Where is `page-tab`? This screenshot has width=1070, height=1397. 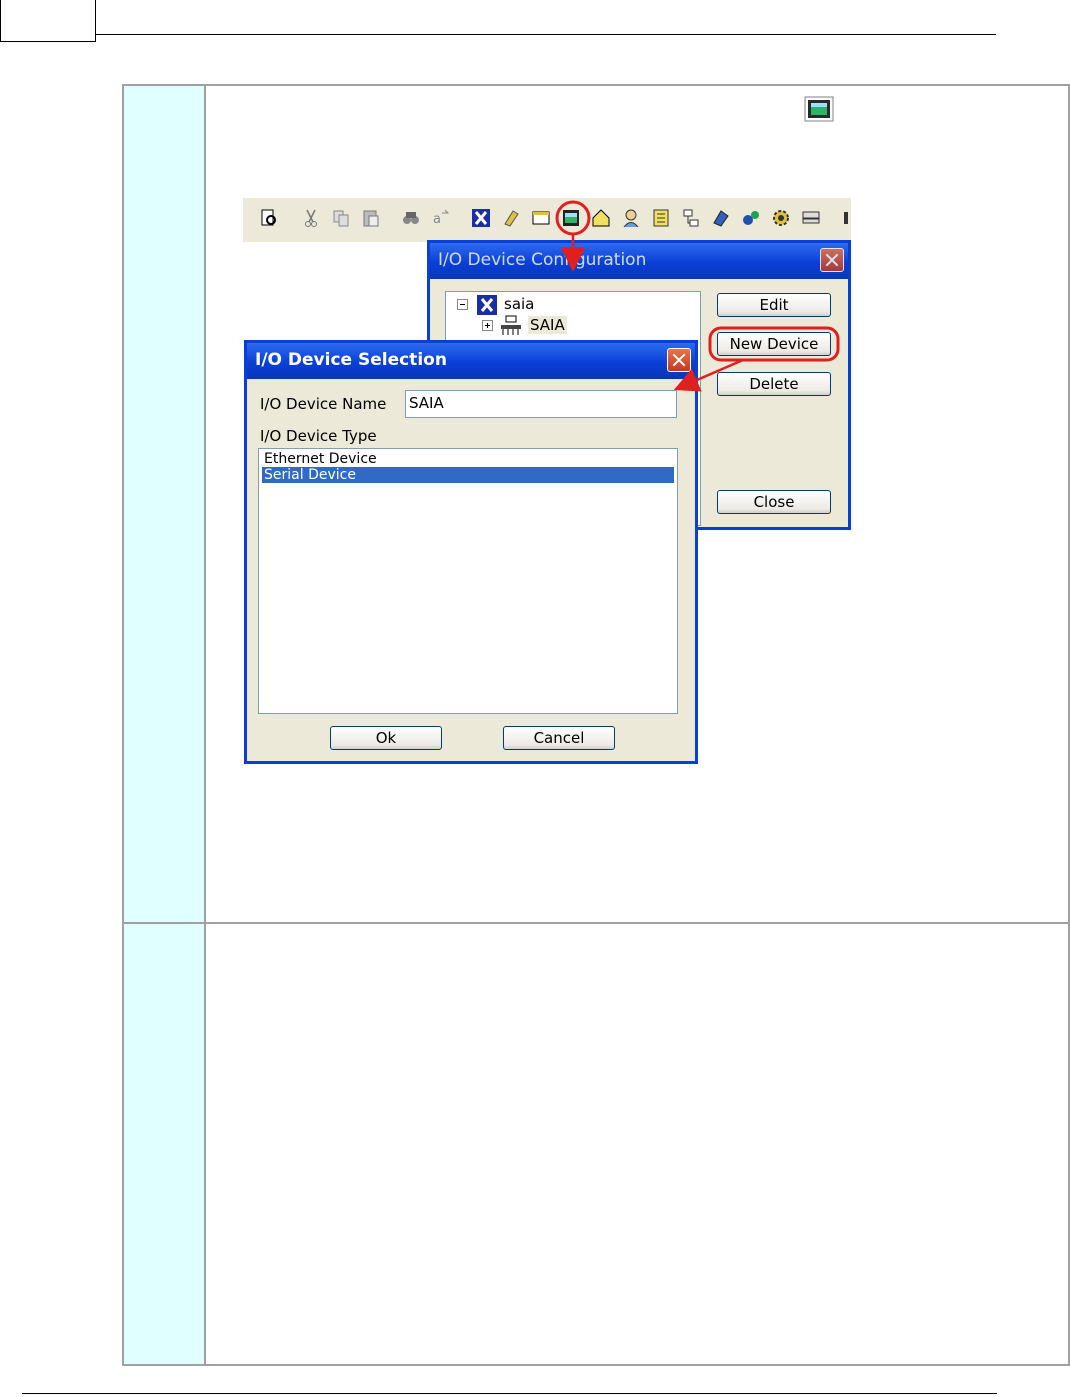 page-tab is located at coordinates (48, 21).